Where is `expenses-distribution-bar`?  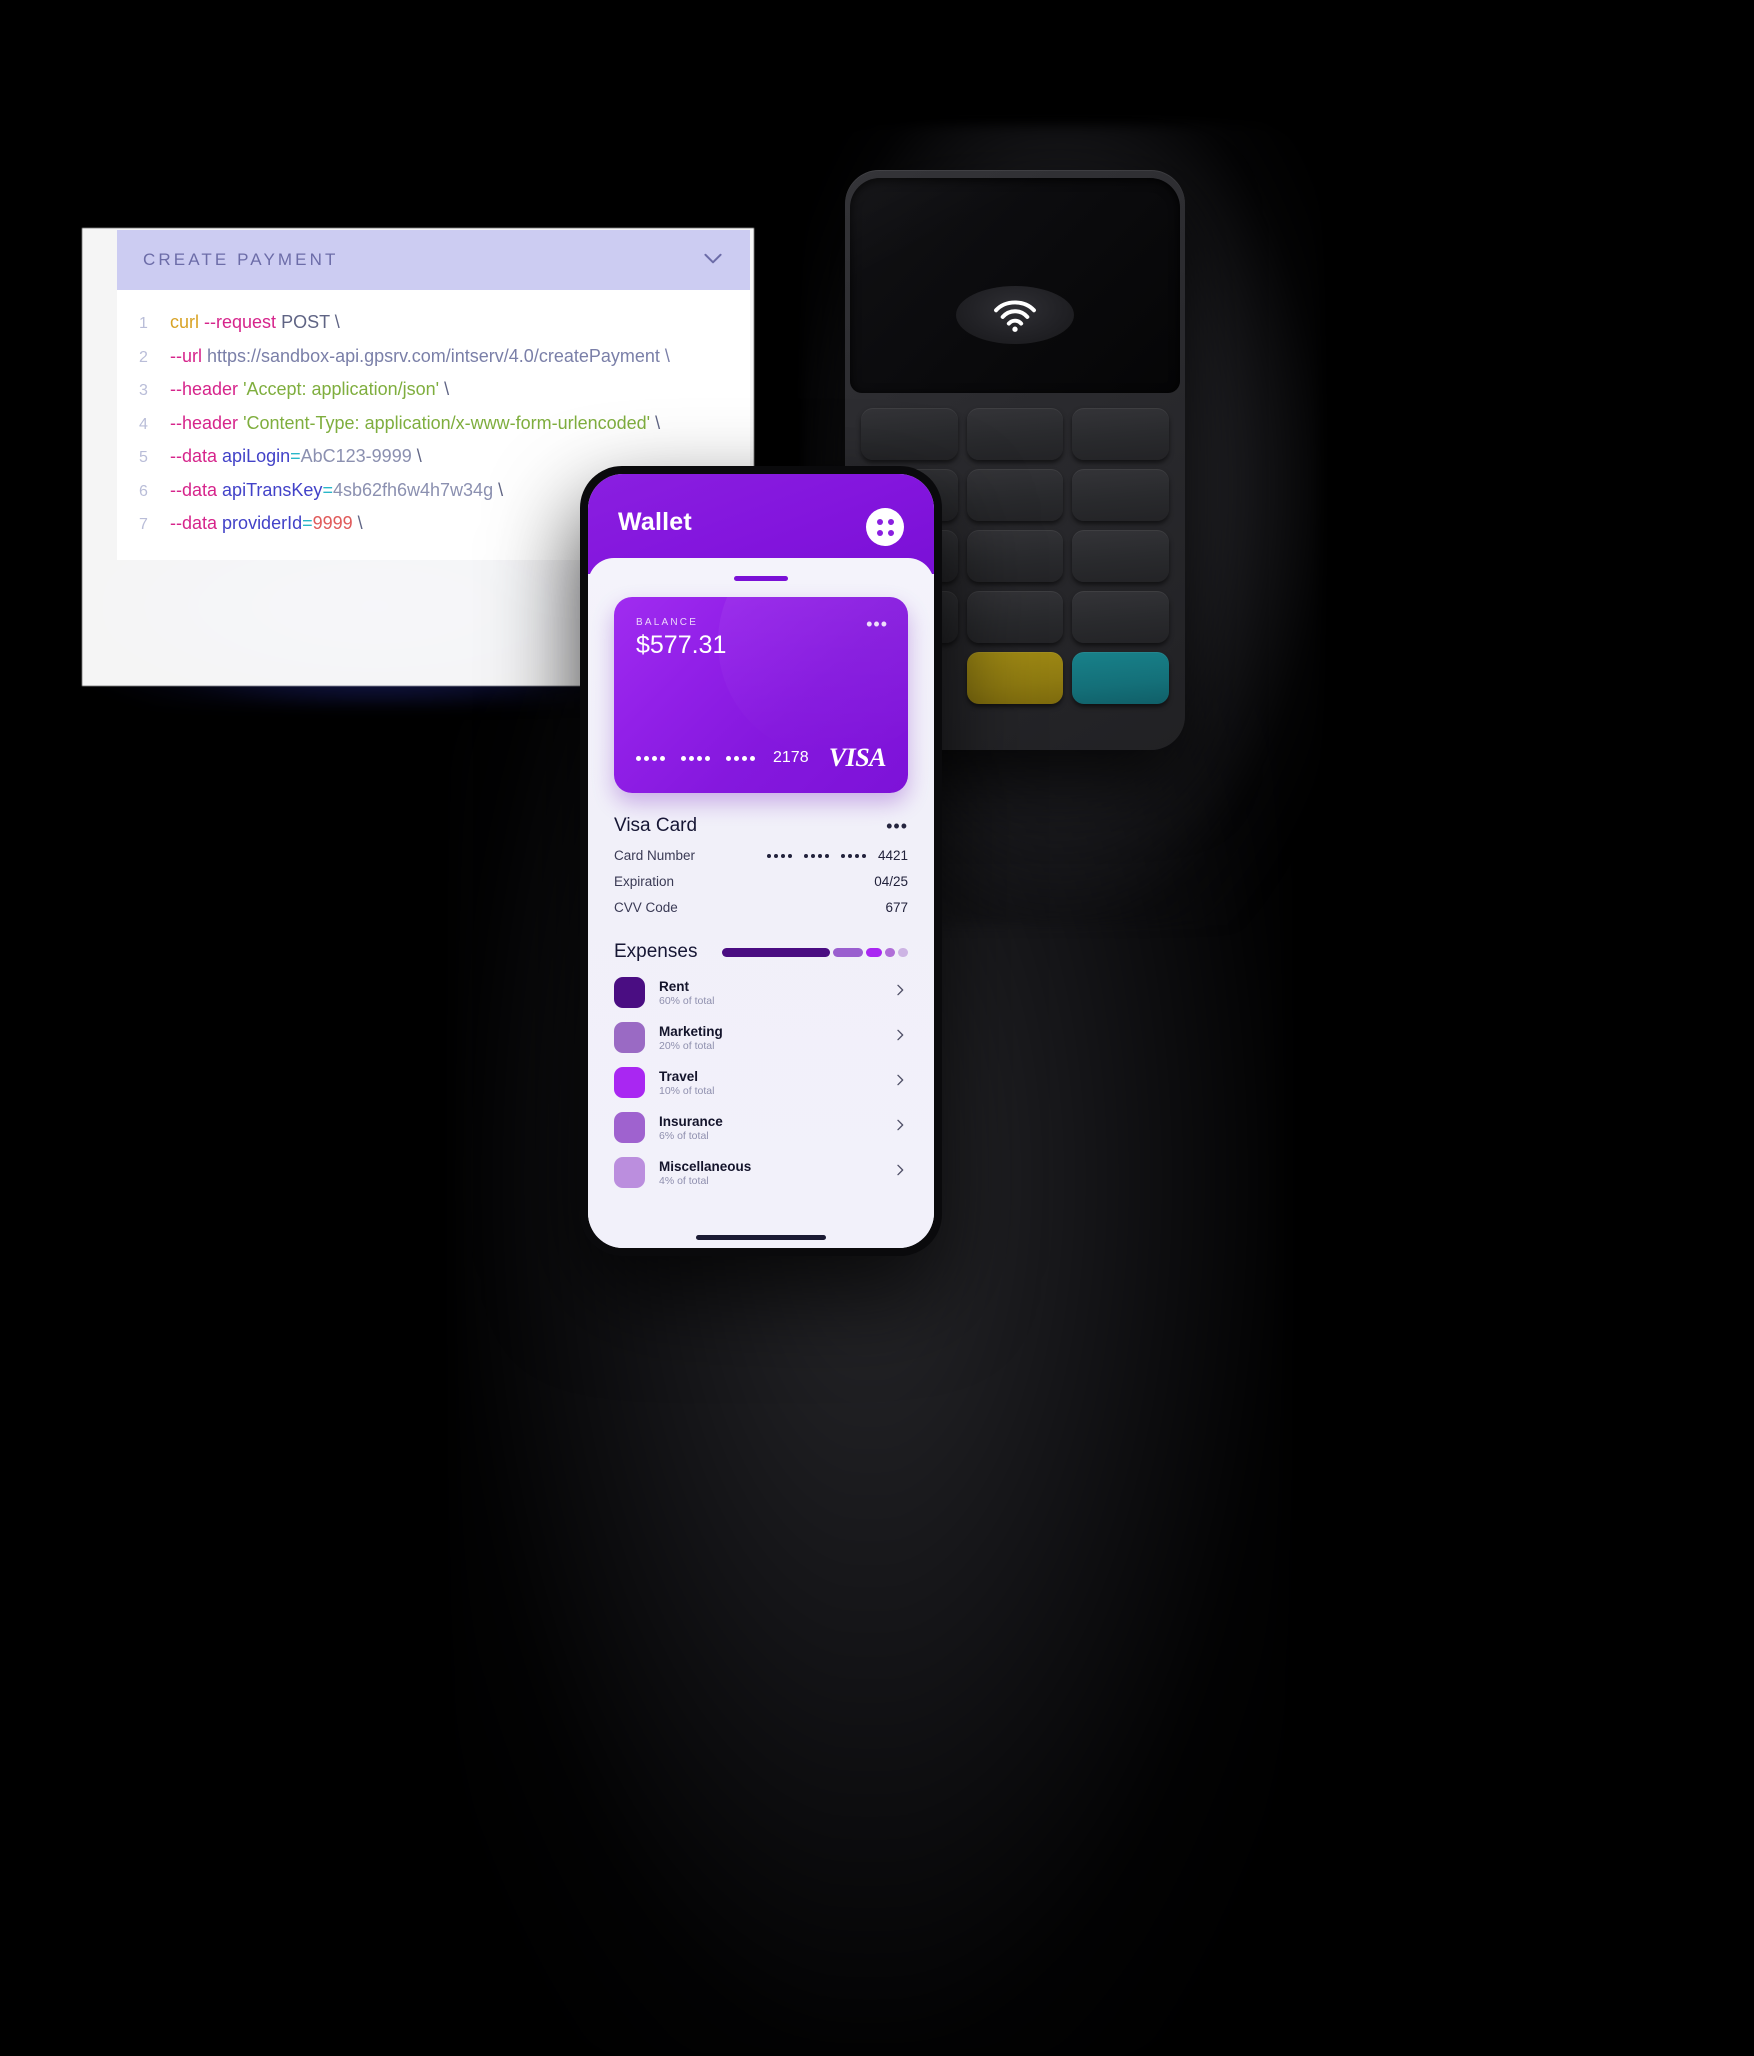 expenses-distribution-bar is located at coordinates (815, 952).